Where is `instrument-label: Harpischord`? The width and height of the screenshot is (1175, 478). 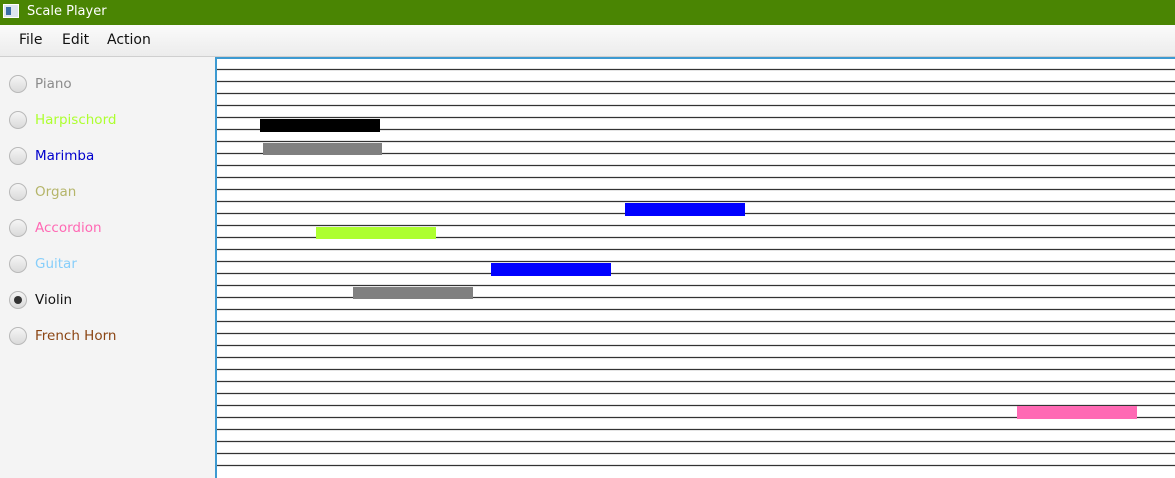 instrument-label: Harpischord is located at coordinates (76, 120).